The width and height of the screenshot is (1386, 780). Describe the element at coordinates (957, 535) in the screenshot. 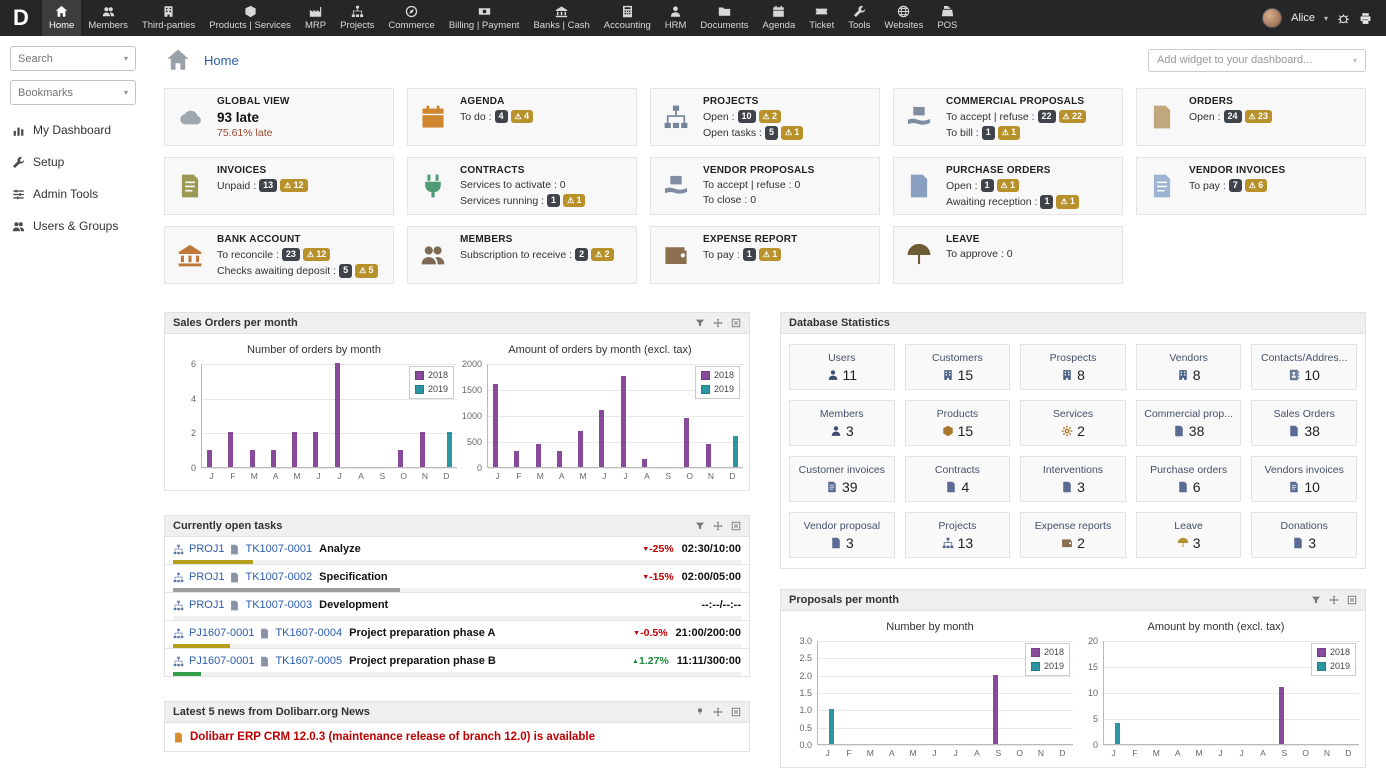

I see `stat-box-projects: Projects 13` at that location.